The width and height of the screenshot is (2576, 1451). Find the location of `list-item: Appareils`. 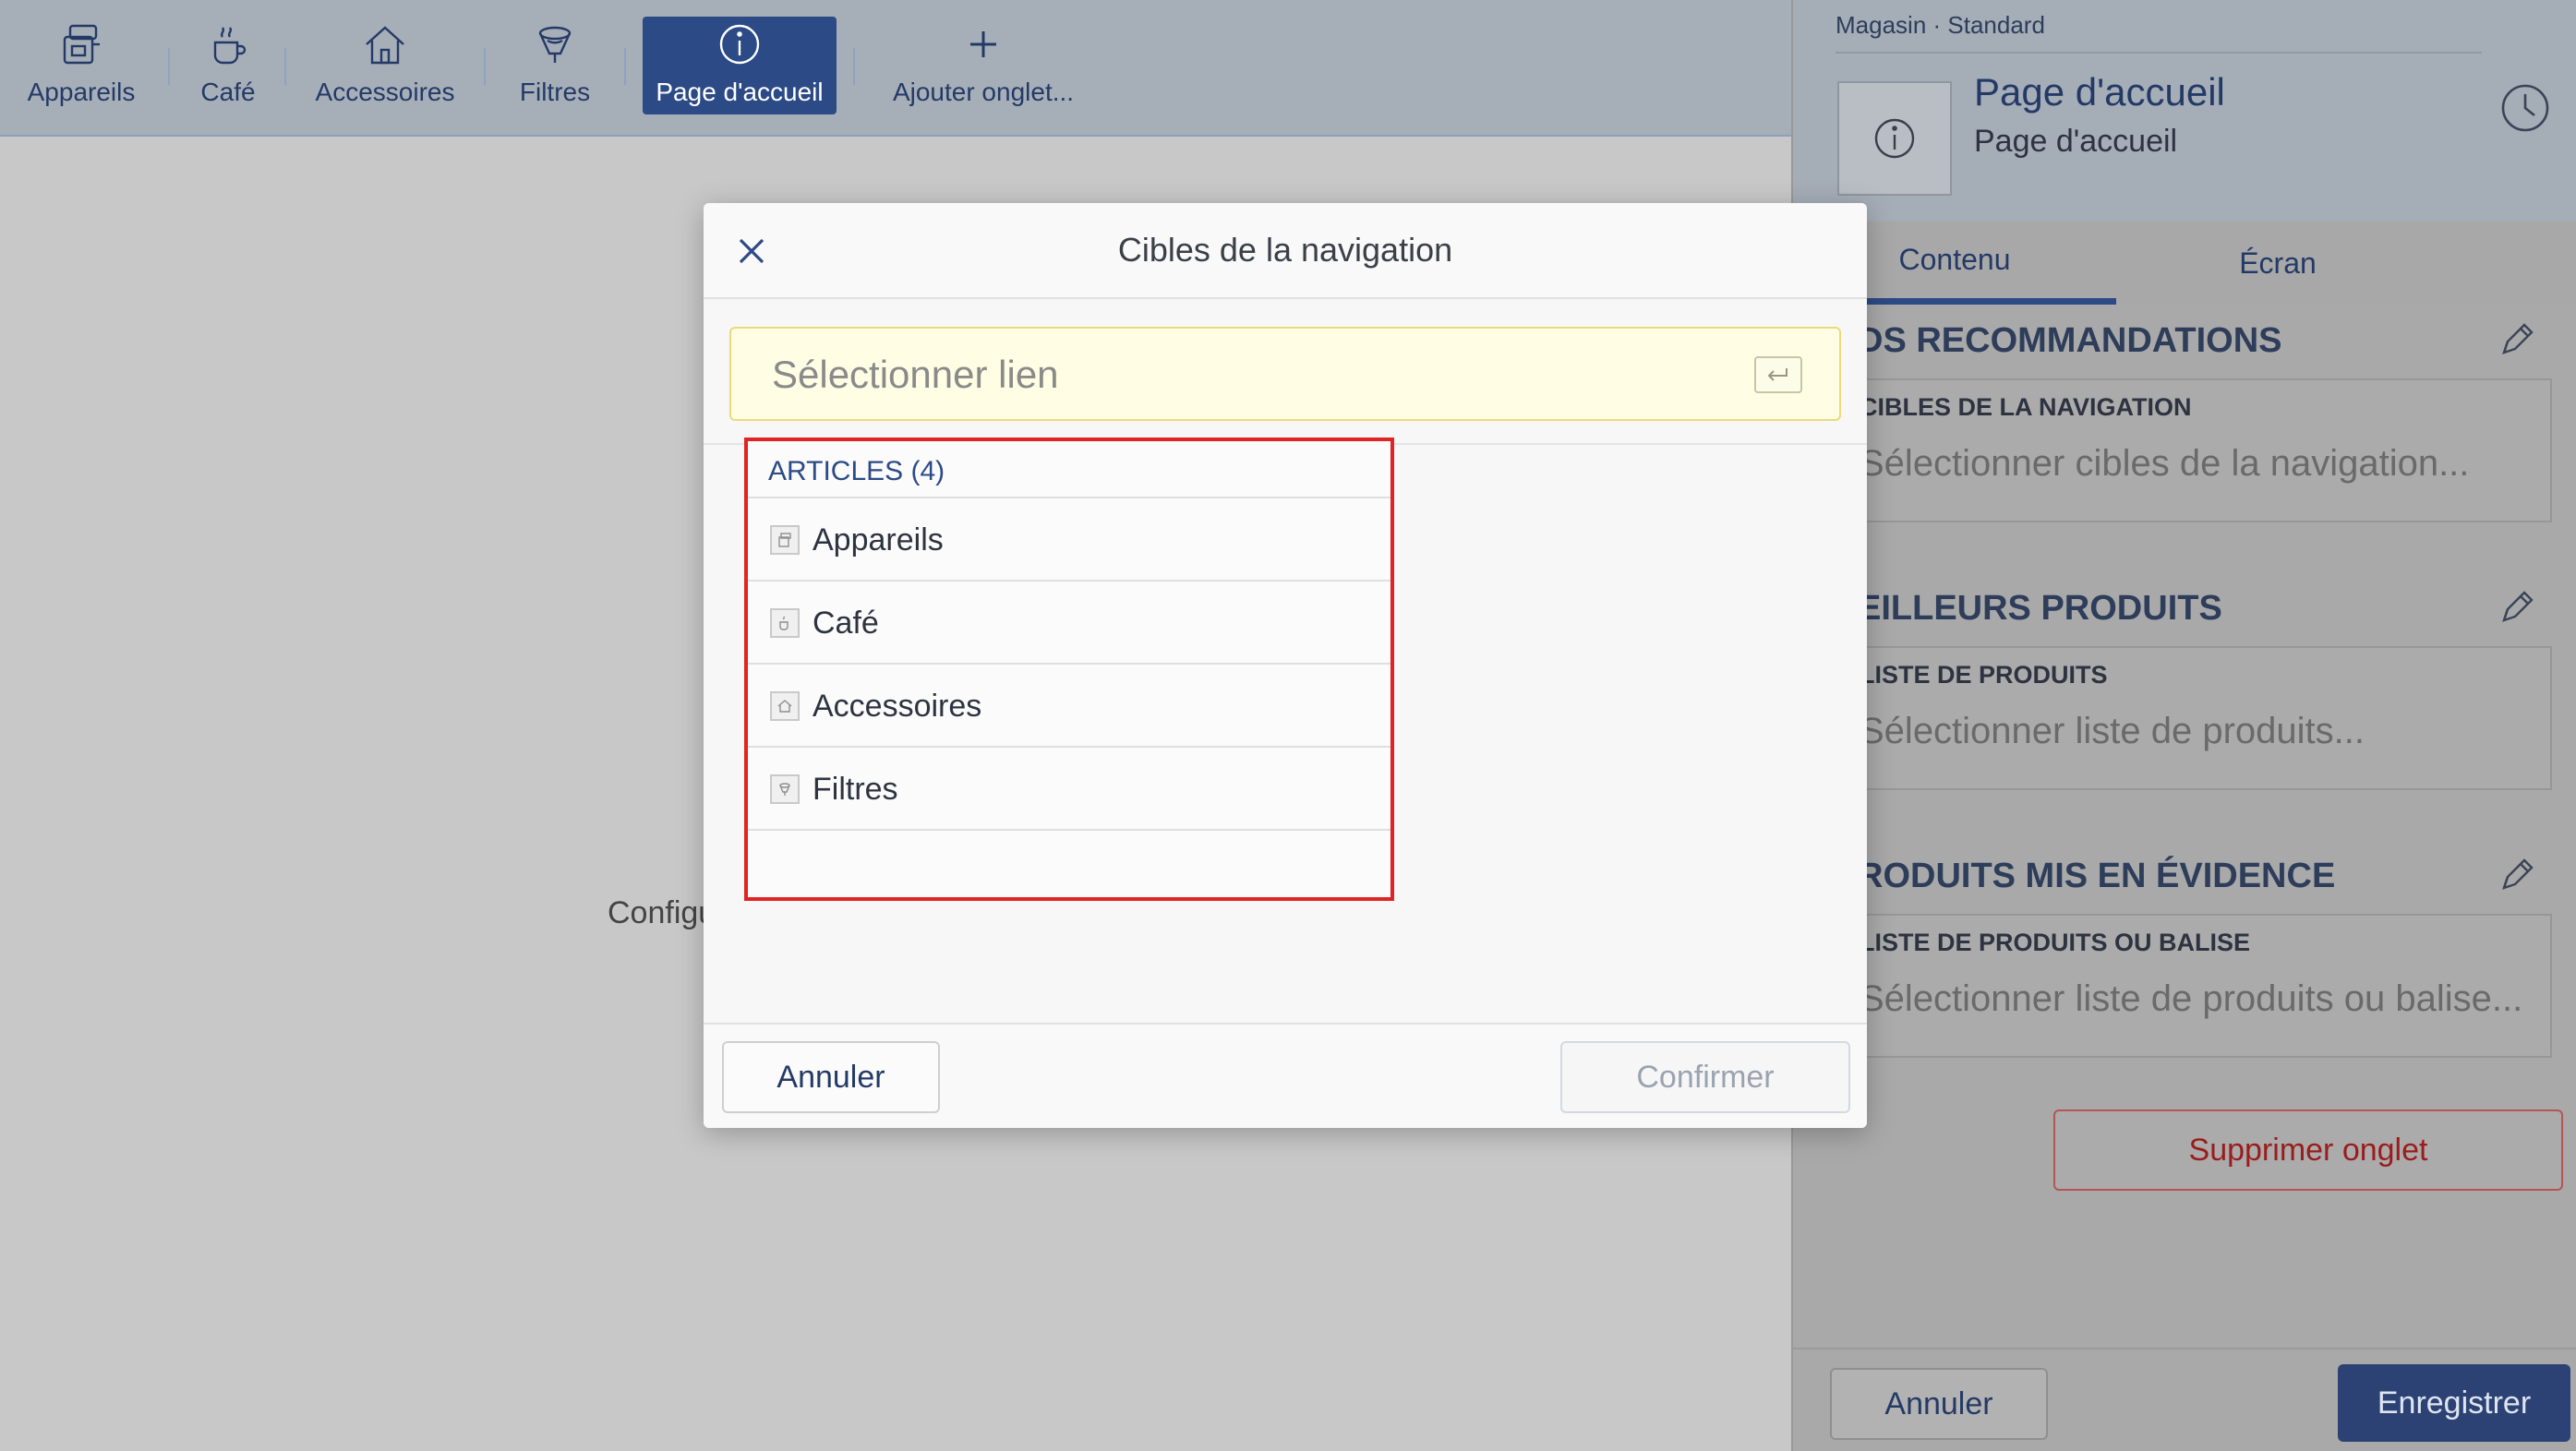

list-item: Appareils is located at coordinates (1069, 538).